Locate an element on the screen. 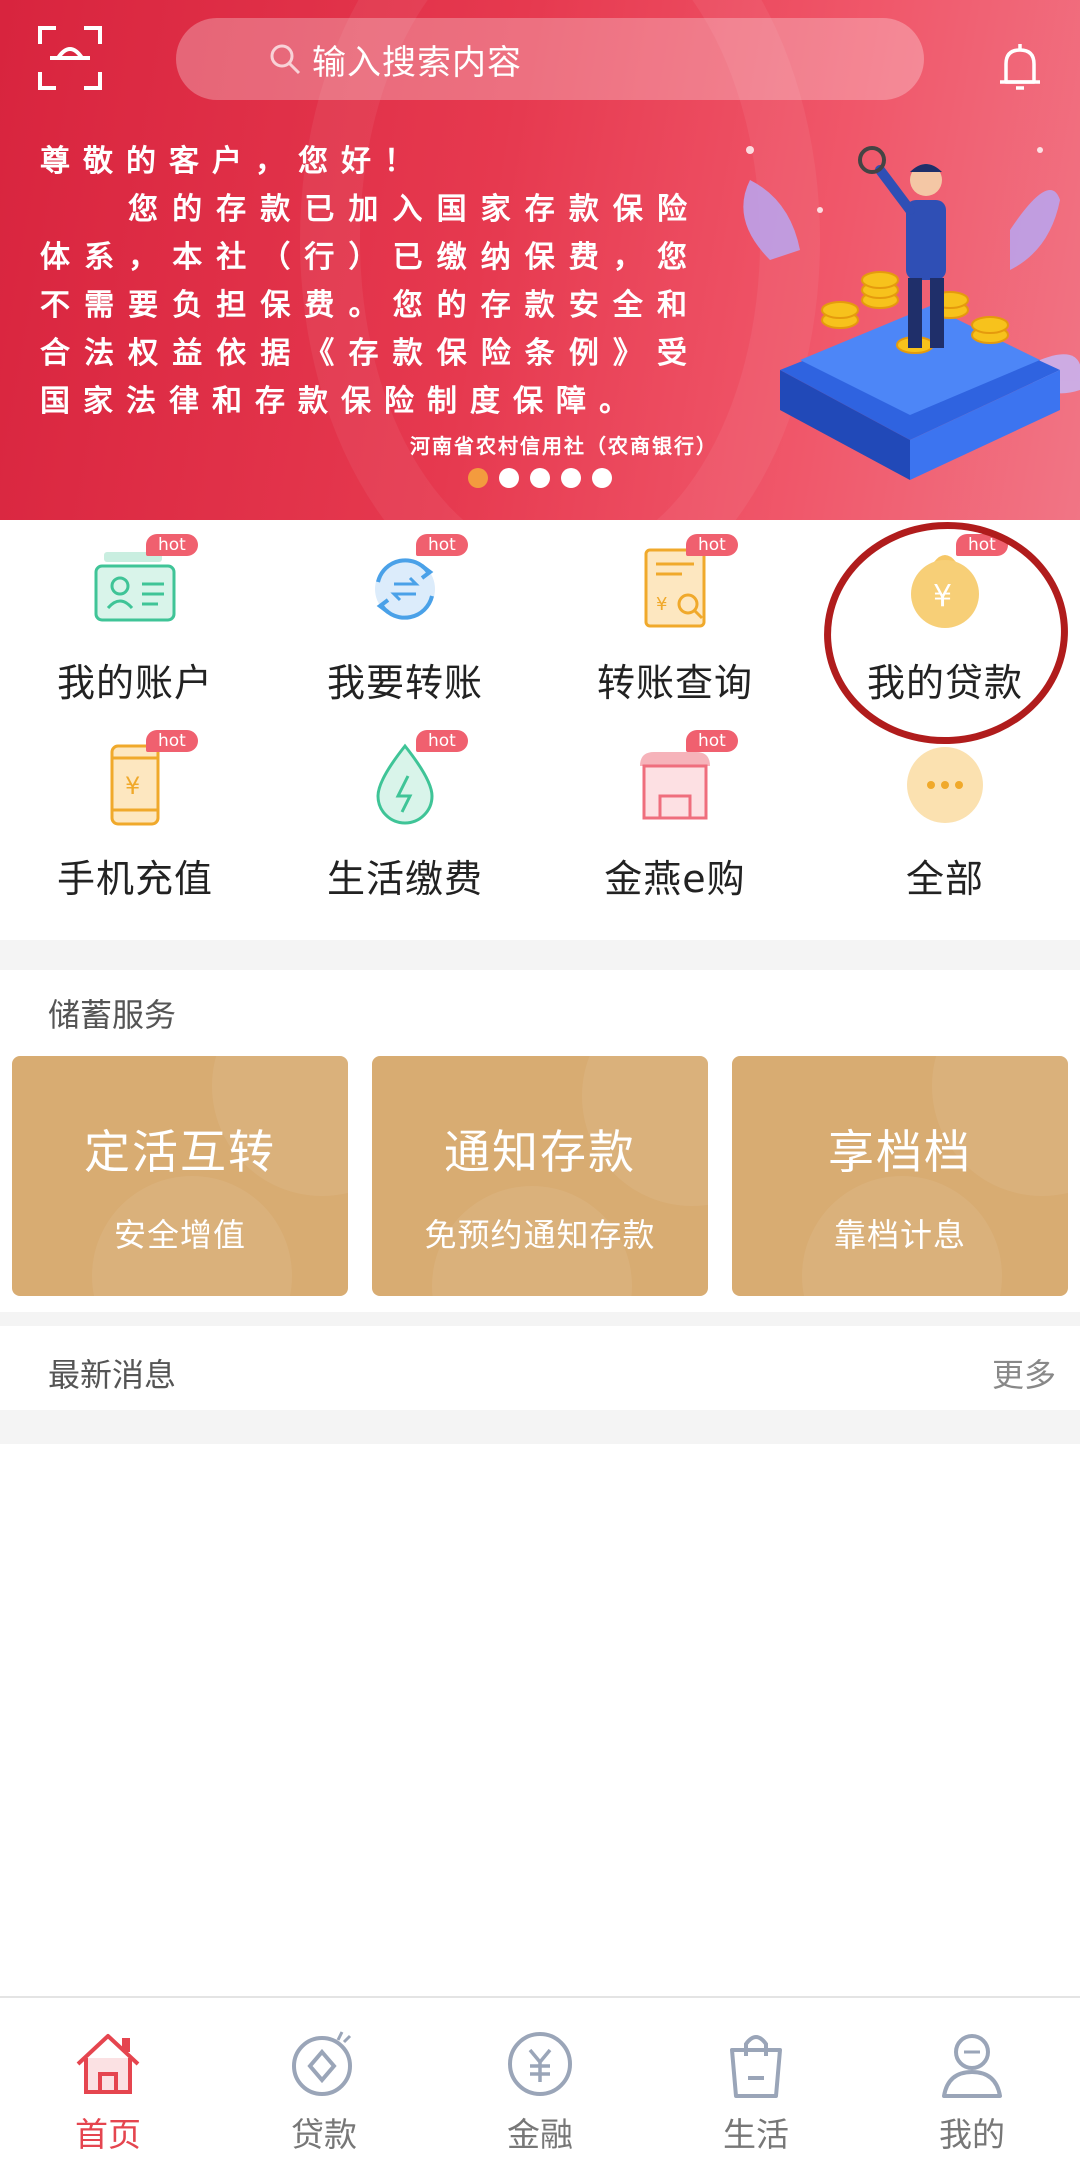  transfer-icon is located at coordinates (405, 589).